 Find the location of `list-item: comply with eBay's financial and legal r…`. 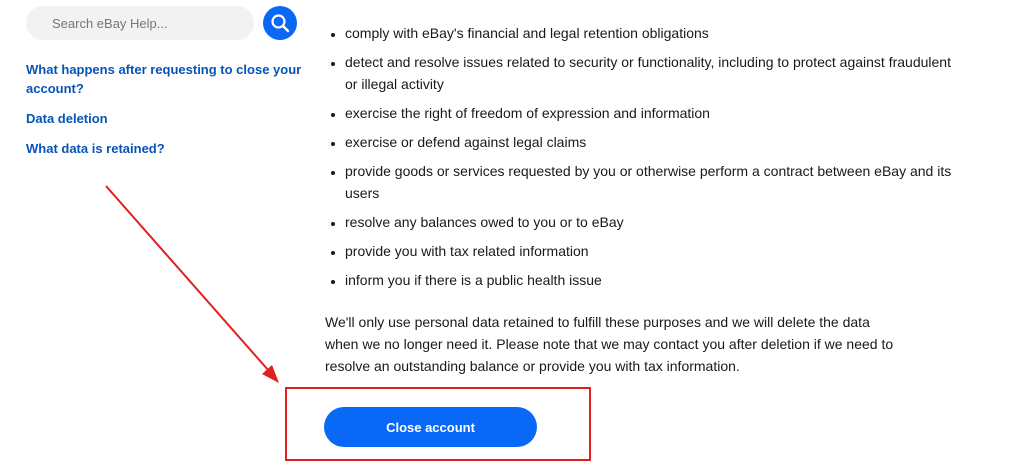

list-item: comply with eBay's financial and legal r… is located at coordinates (655, 33).